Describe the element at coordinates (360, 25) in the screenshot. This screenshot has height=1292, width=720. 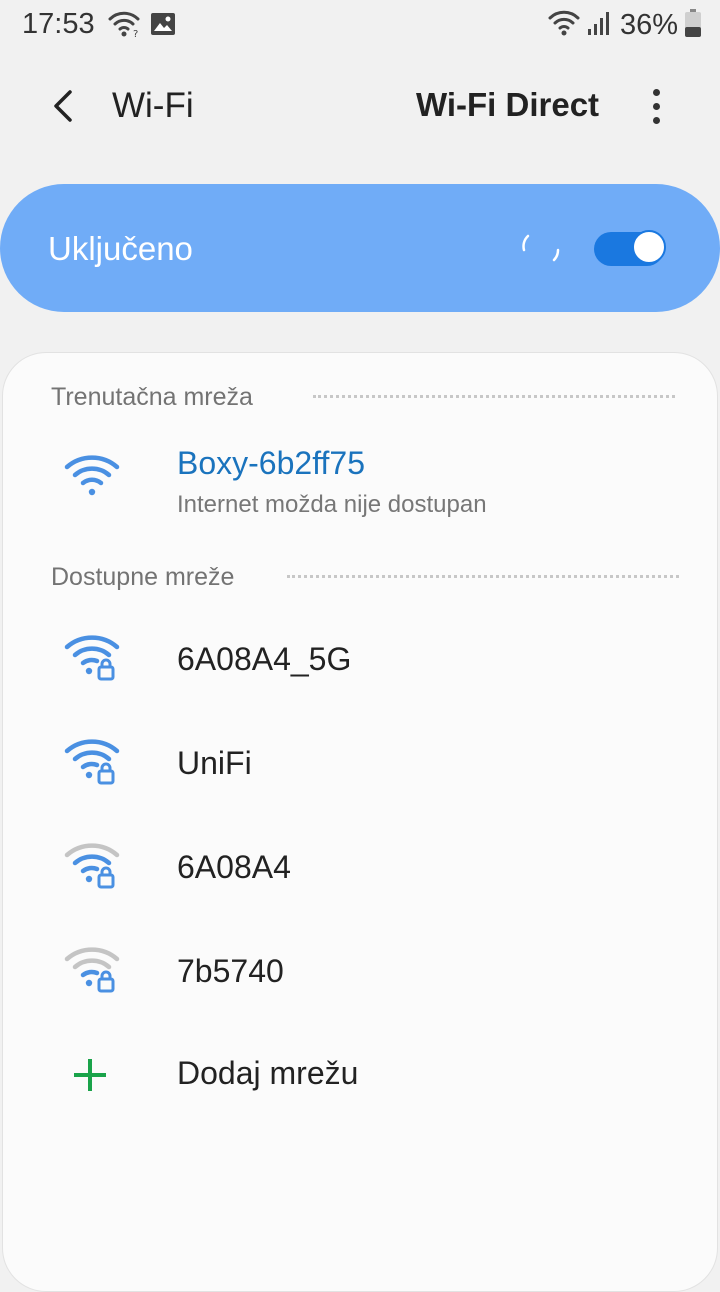
I see `status-bar: 17:53 ? 36%` at that location.